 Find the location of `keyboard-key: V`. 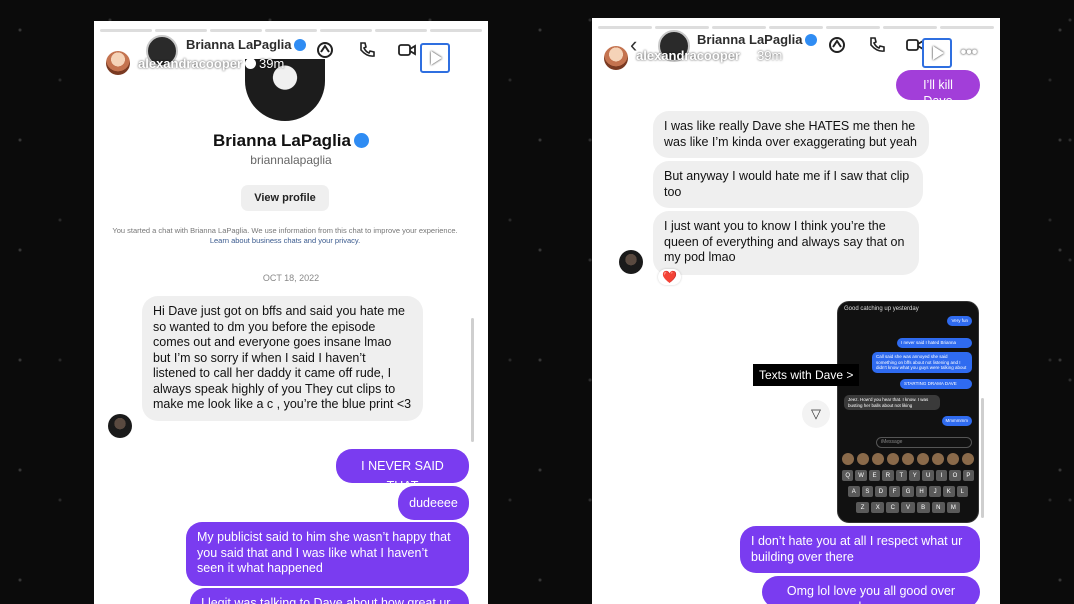

keyboard-key: V is located at coordinates (908, 507).